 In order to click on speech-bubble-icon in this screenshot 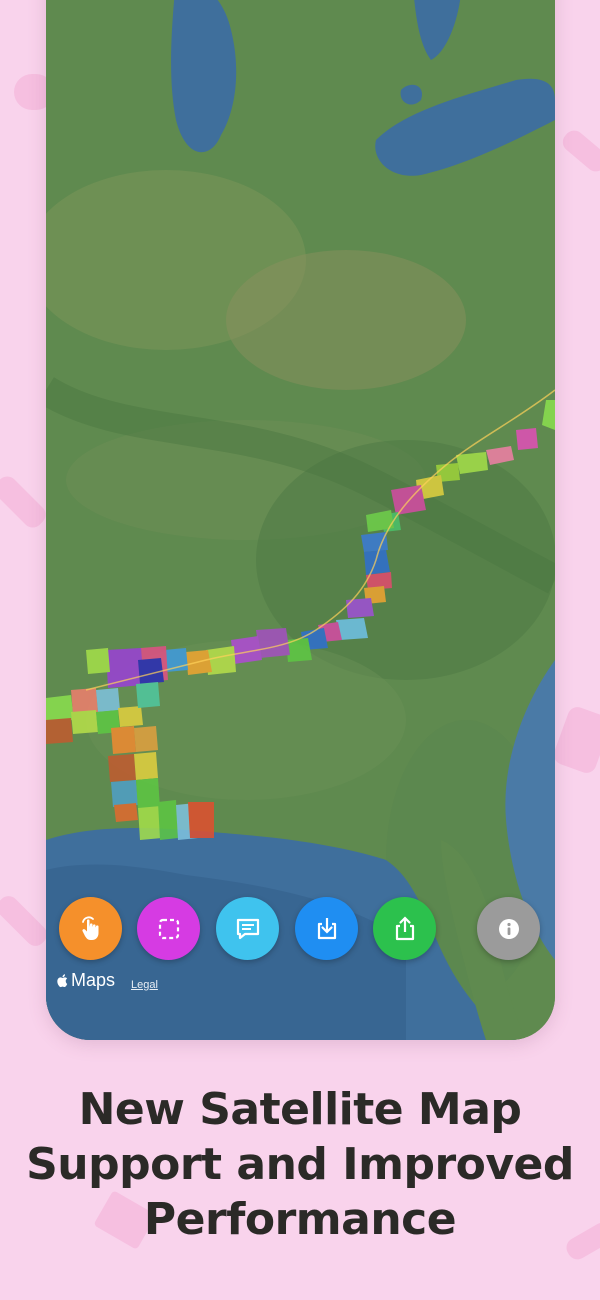, I will do `click(247, 928)`.